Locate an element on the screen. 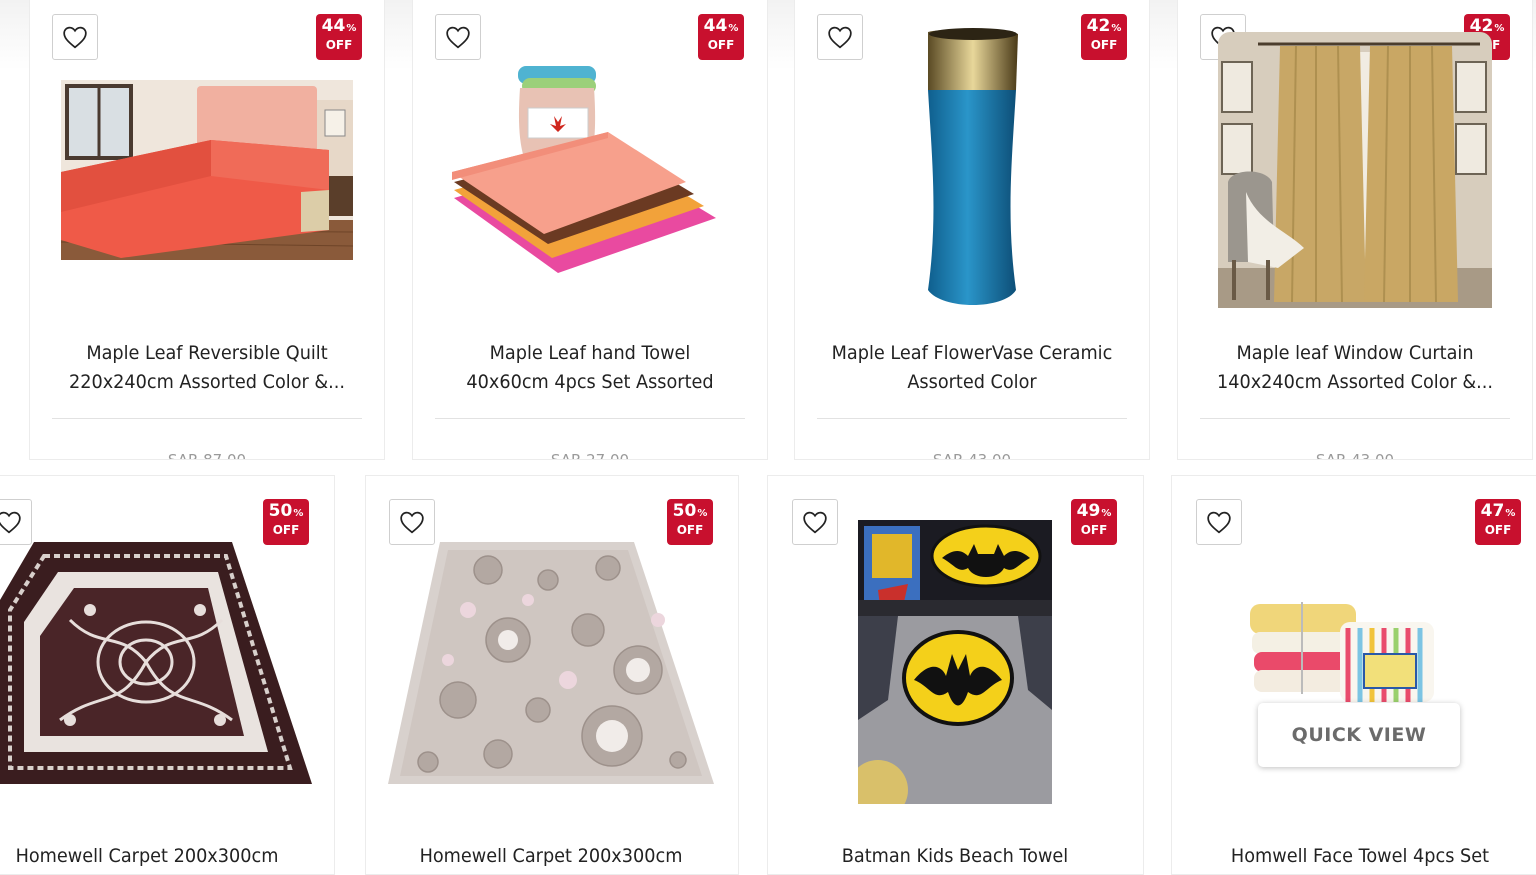 This screenshot has height=875, width=1536. quick-view-button: QUICK VIEW is located at coordinates (1359, 735).